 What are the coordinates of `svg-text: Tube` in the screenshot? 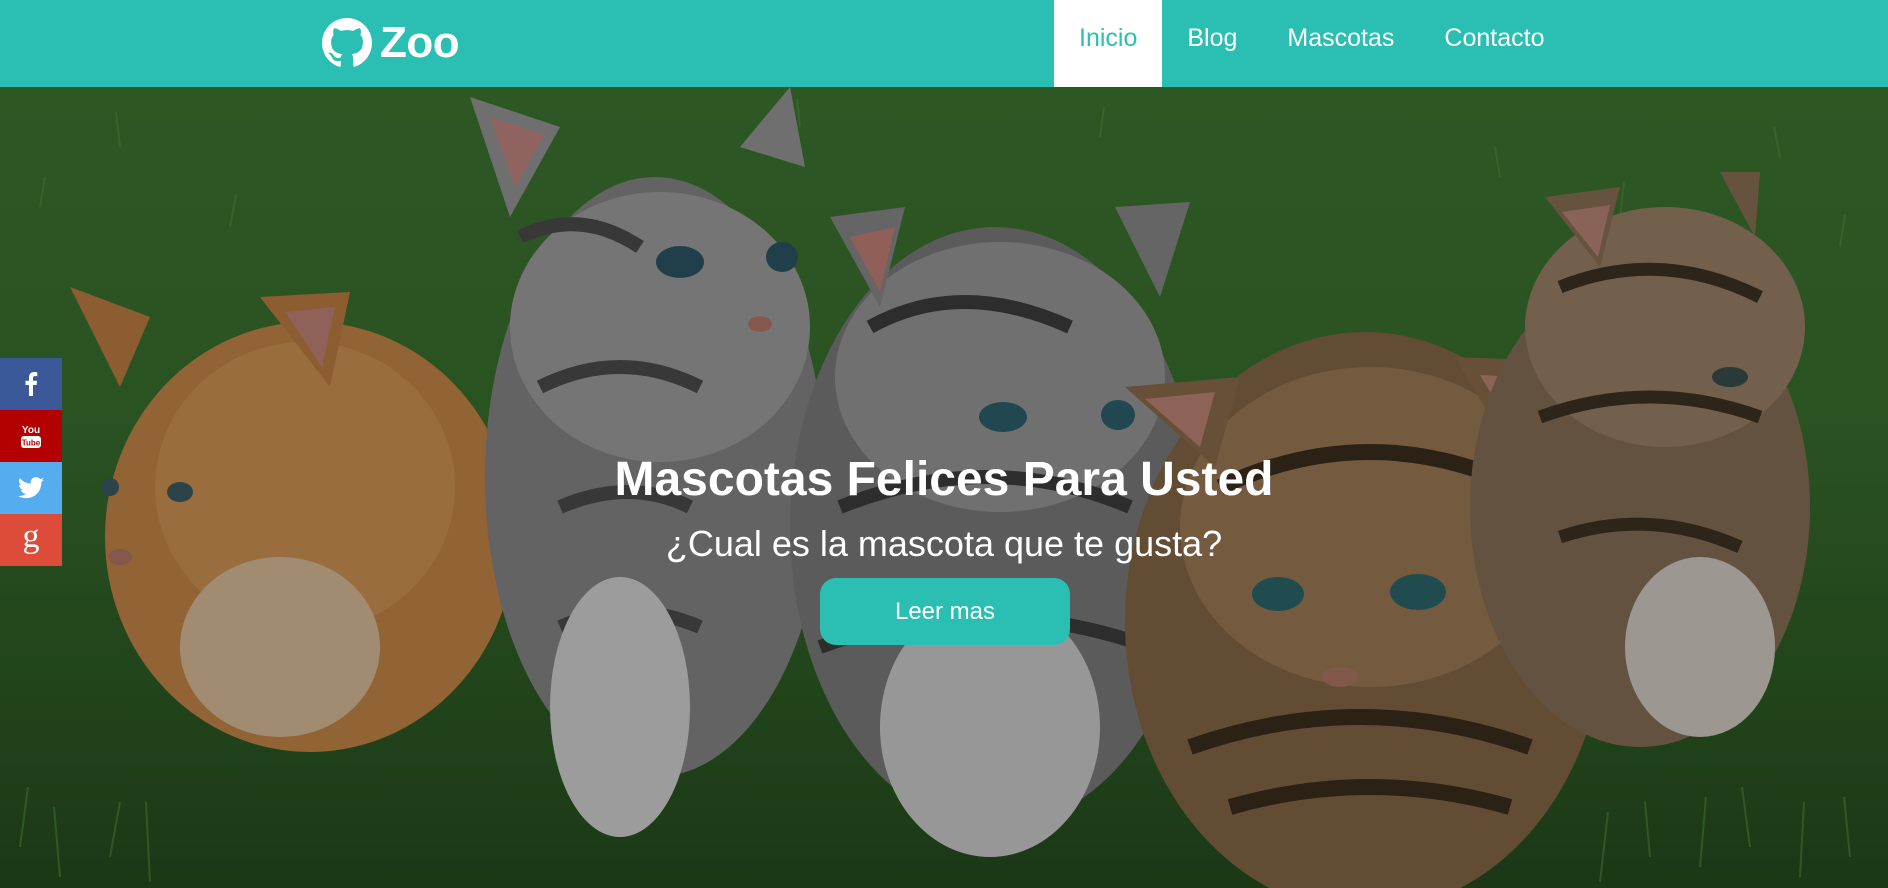 It's located at (31, 443).